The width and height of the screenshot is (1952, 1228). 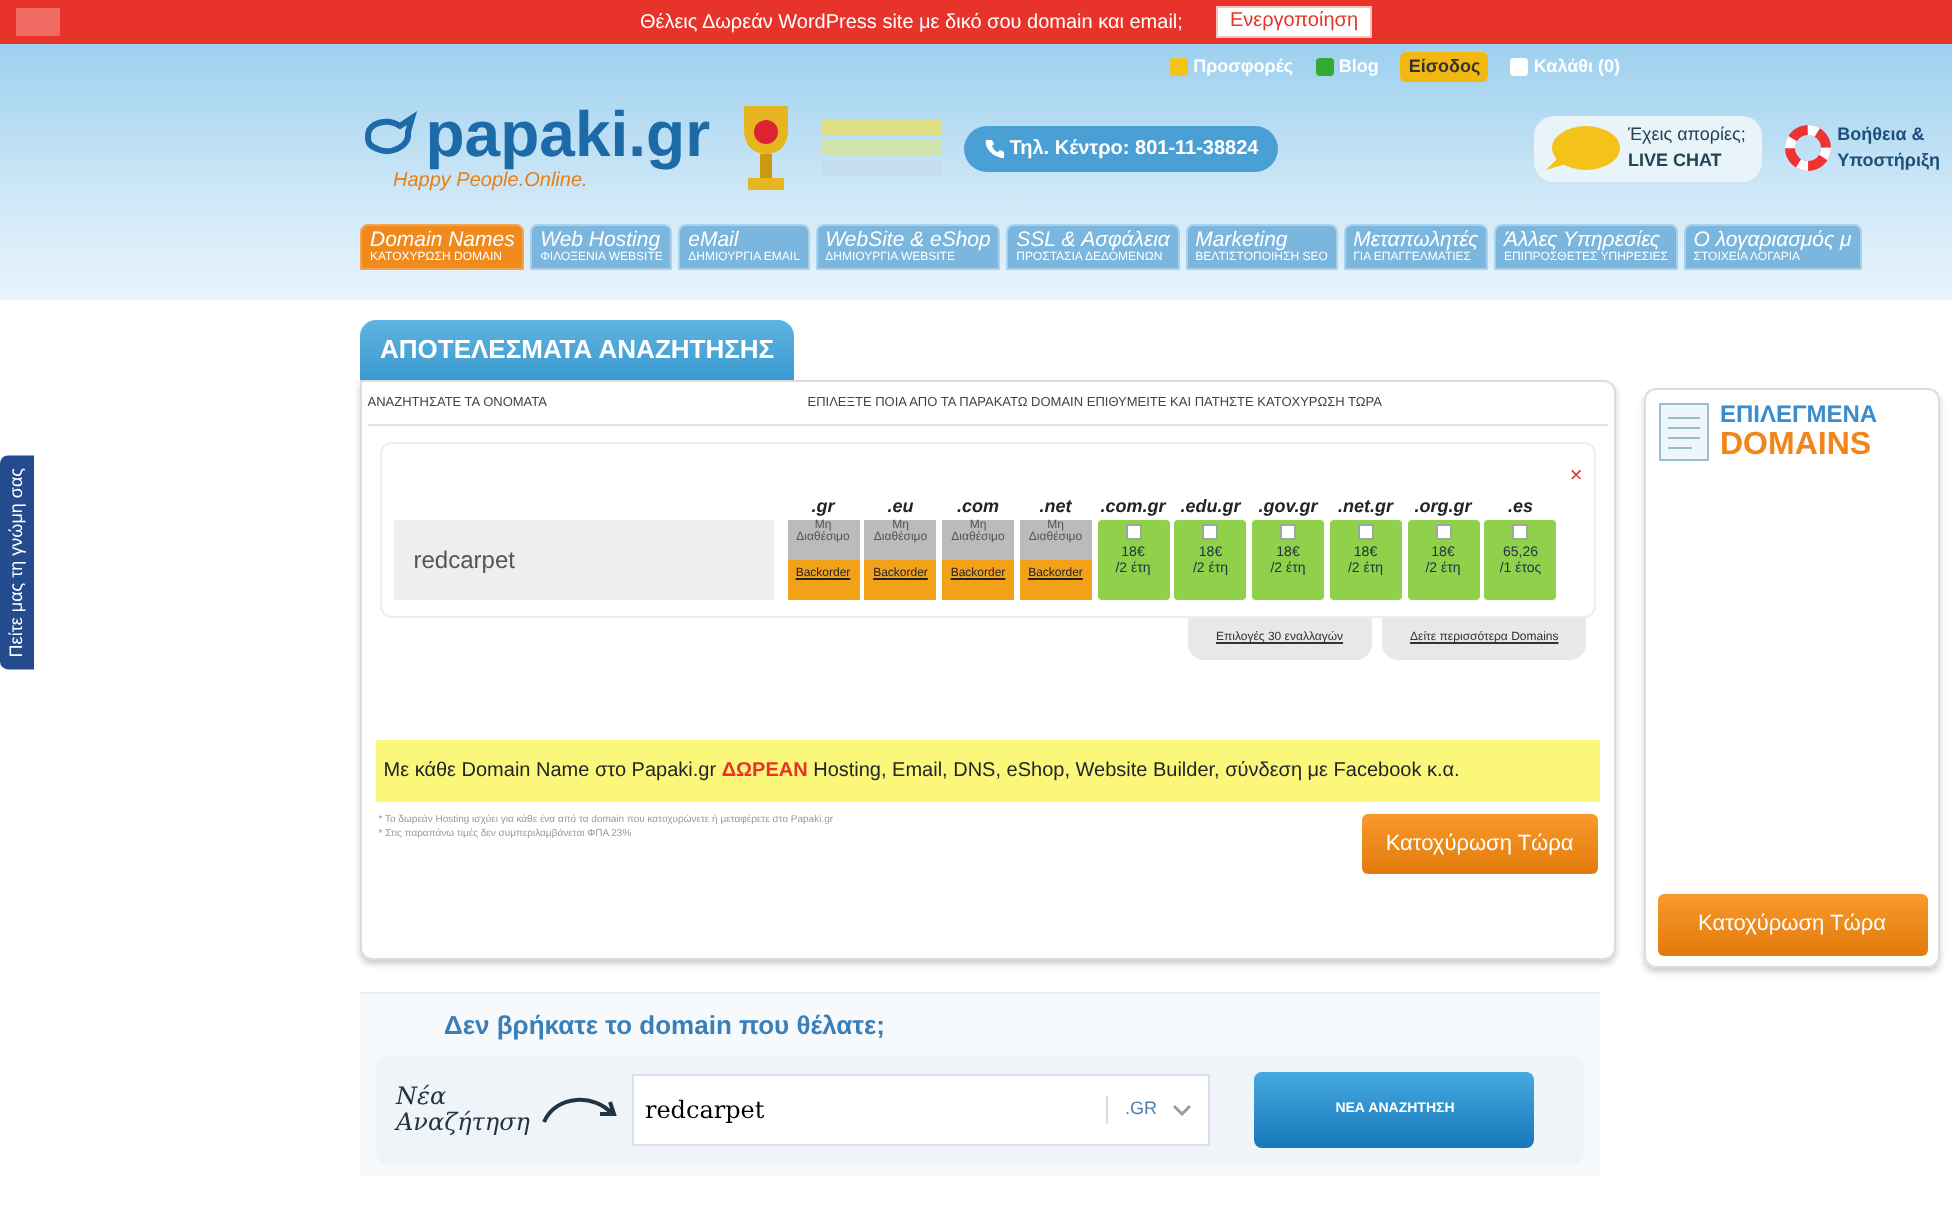 What do you see at coordinates (1055, 506) in the screenshot?
I see `tld-label: .net` at bounding box center [1055, 506].